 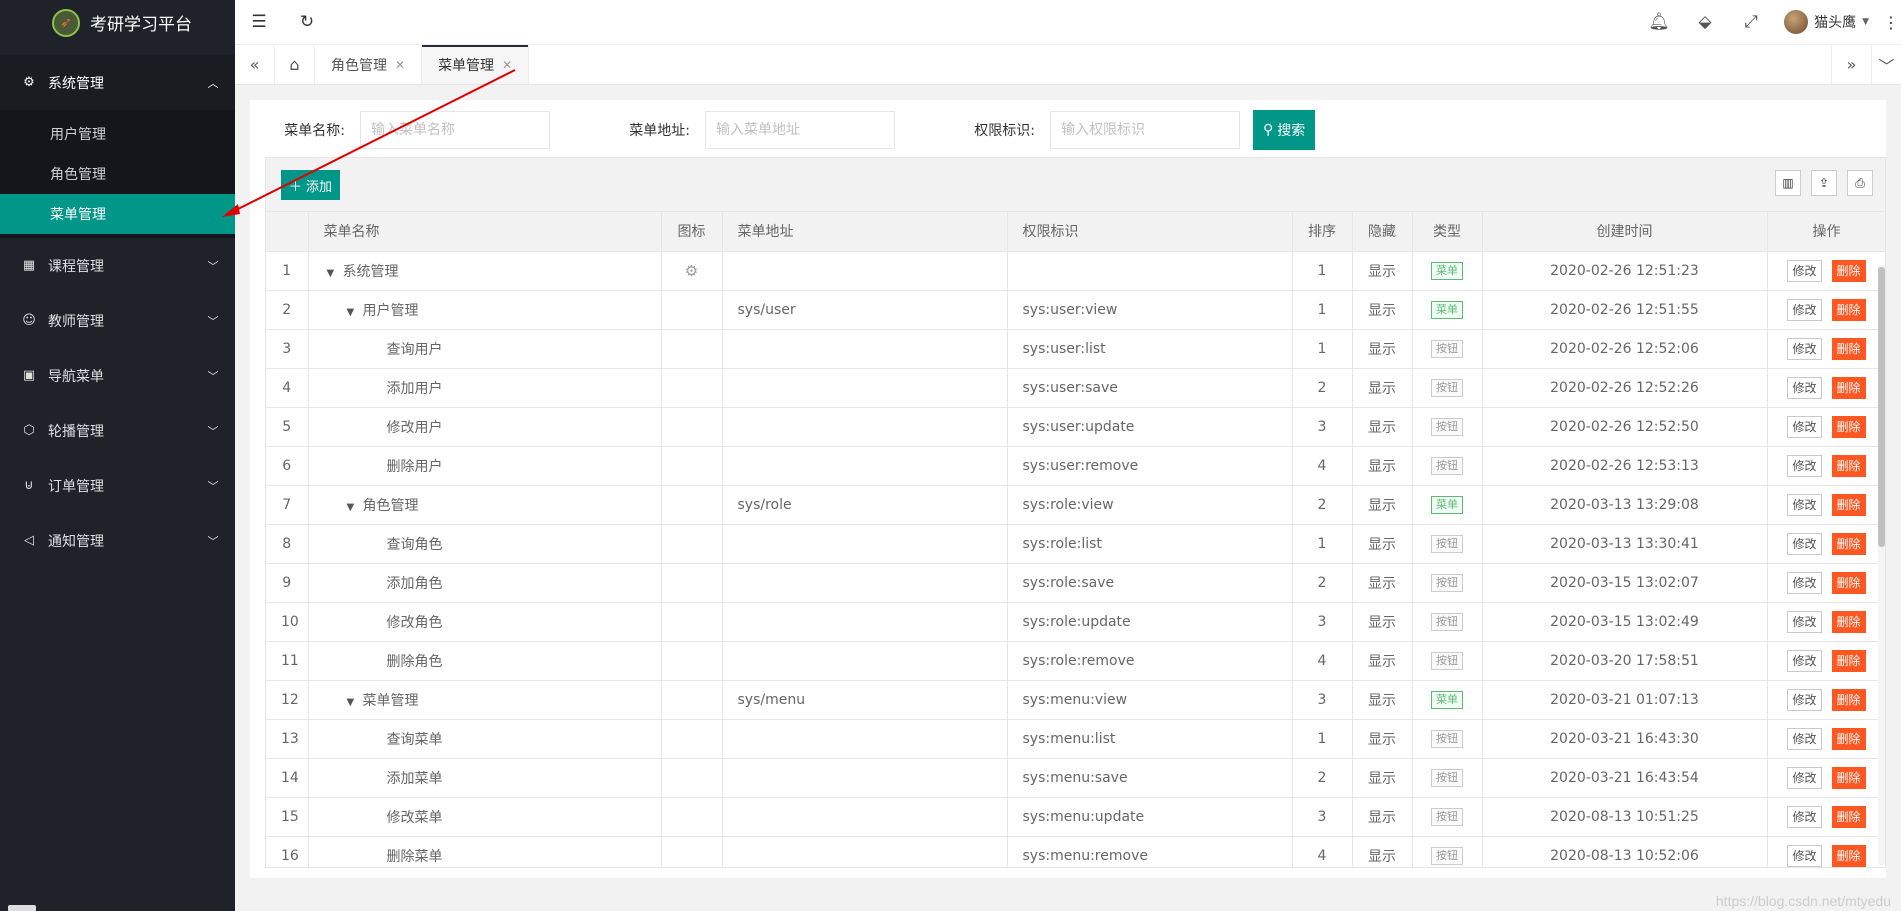 What do you see at coordinates (1447, 271) in the screenshot?
I see `type-cell: 菜单` at bounding box center [1447, 271].